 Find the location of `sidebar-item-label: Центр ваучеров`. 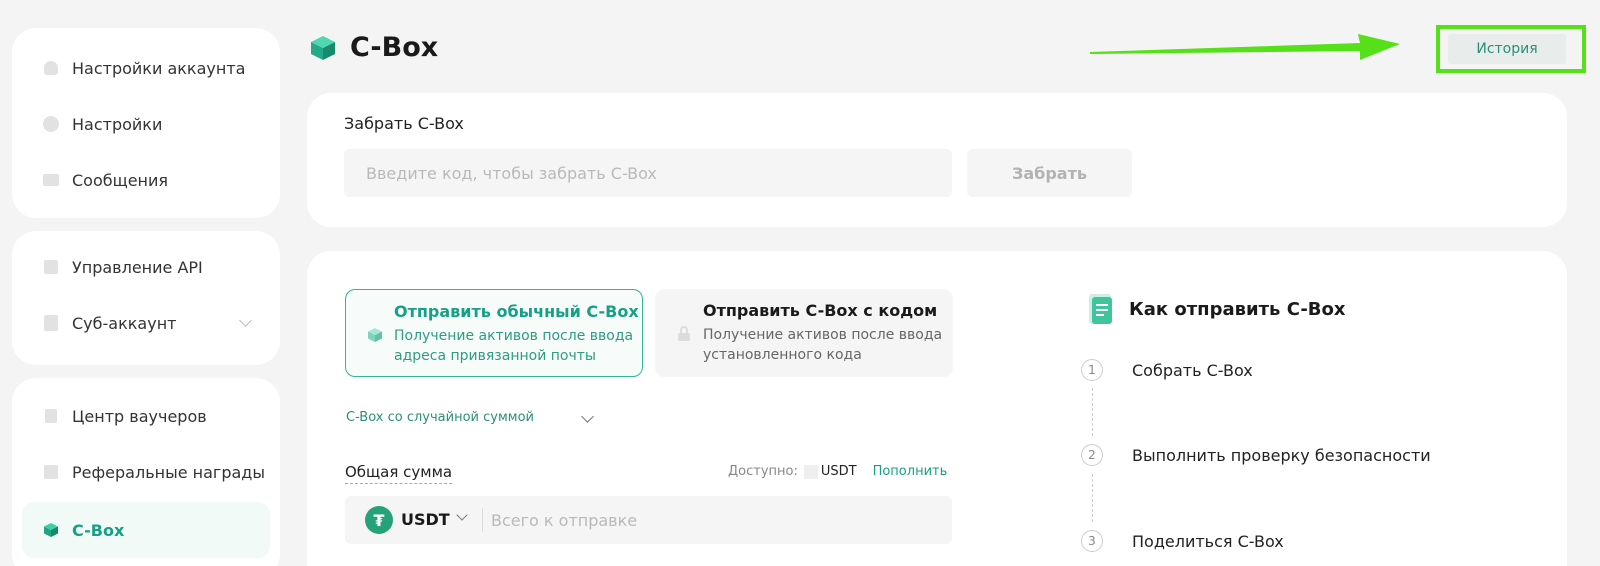

sidebar-item-label: Центр ваучеров is located at coordinates (139, 416).